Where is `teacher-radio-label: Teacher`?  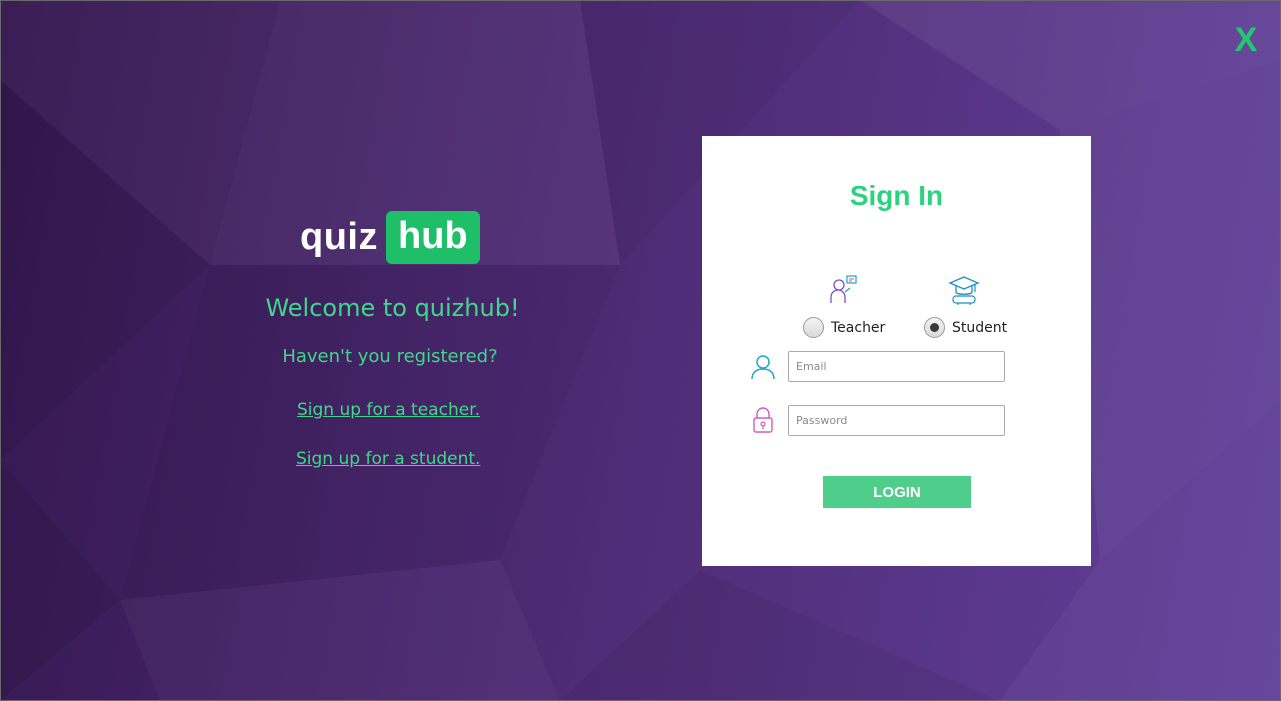 teacher-radio-label: Teacher is located at coordinates (858, 327).